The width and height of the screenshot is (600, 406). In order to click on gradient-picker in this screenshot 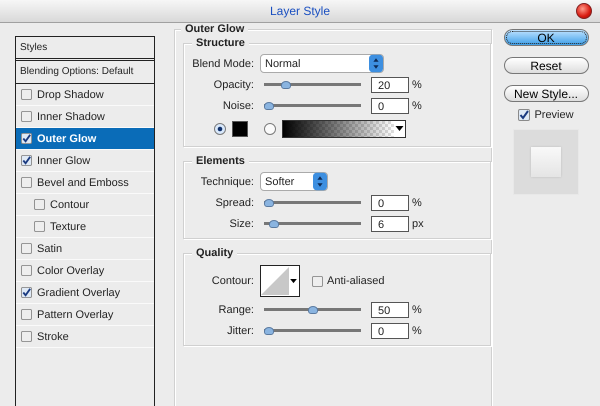, I will do `click(344, 129)`.